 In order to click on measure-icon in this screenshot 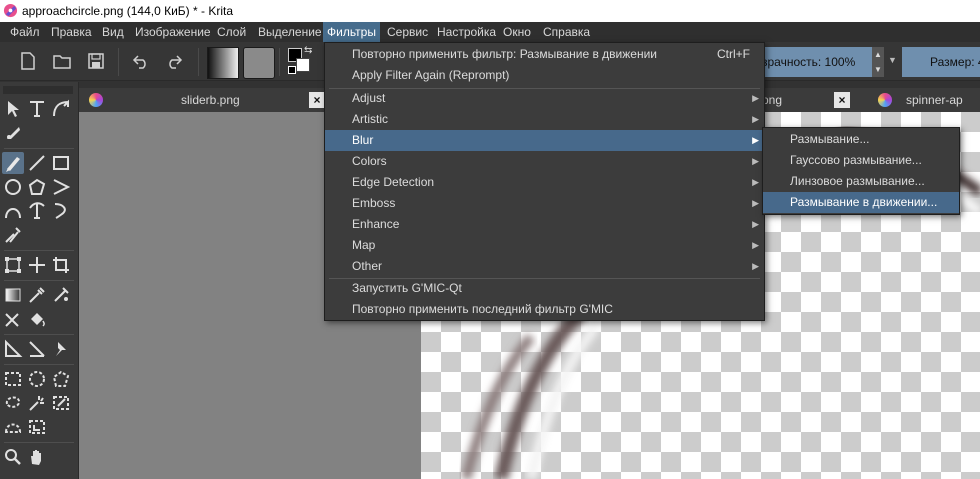, I will do `click(13, 349)`.